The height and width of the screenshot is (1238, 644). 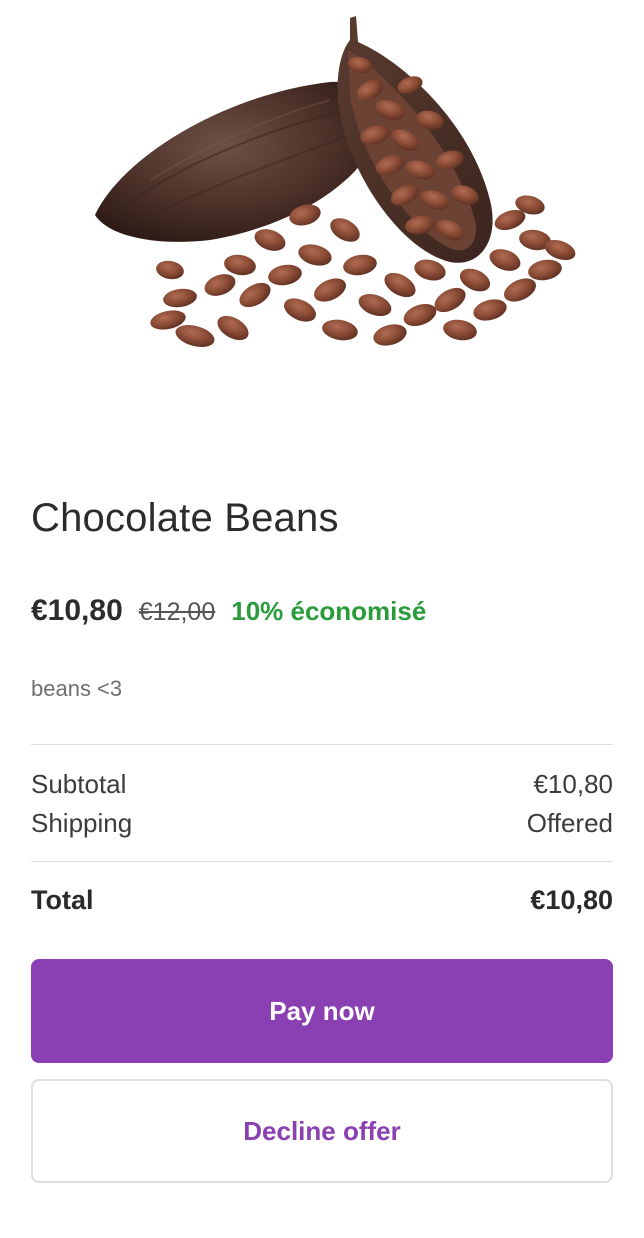 I want to click on product-title: Chocolate Beans, so click(x=185, y=518).